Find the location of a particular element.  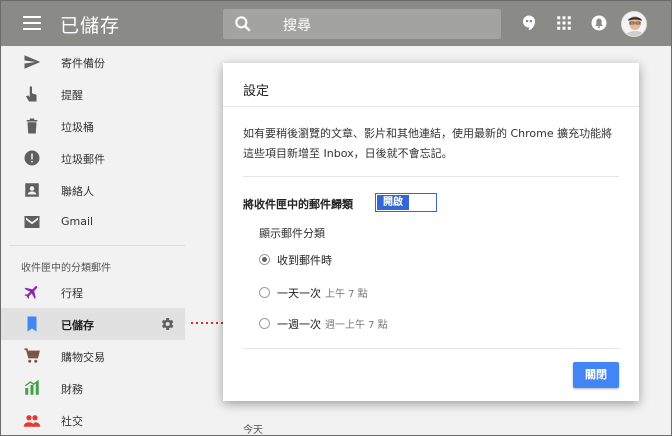

avatar is located at coordinates (634, 24).